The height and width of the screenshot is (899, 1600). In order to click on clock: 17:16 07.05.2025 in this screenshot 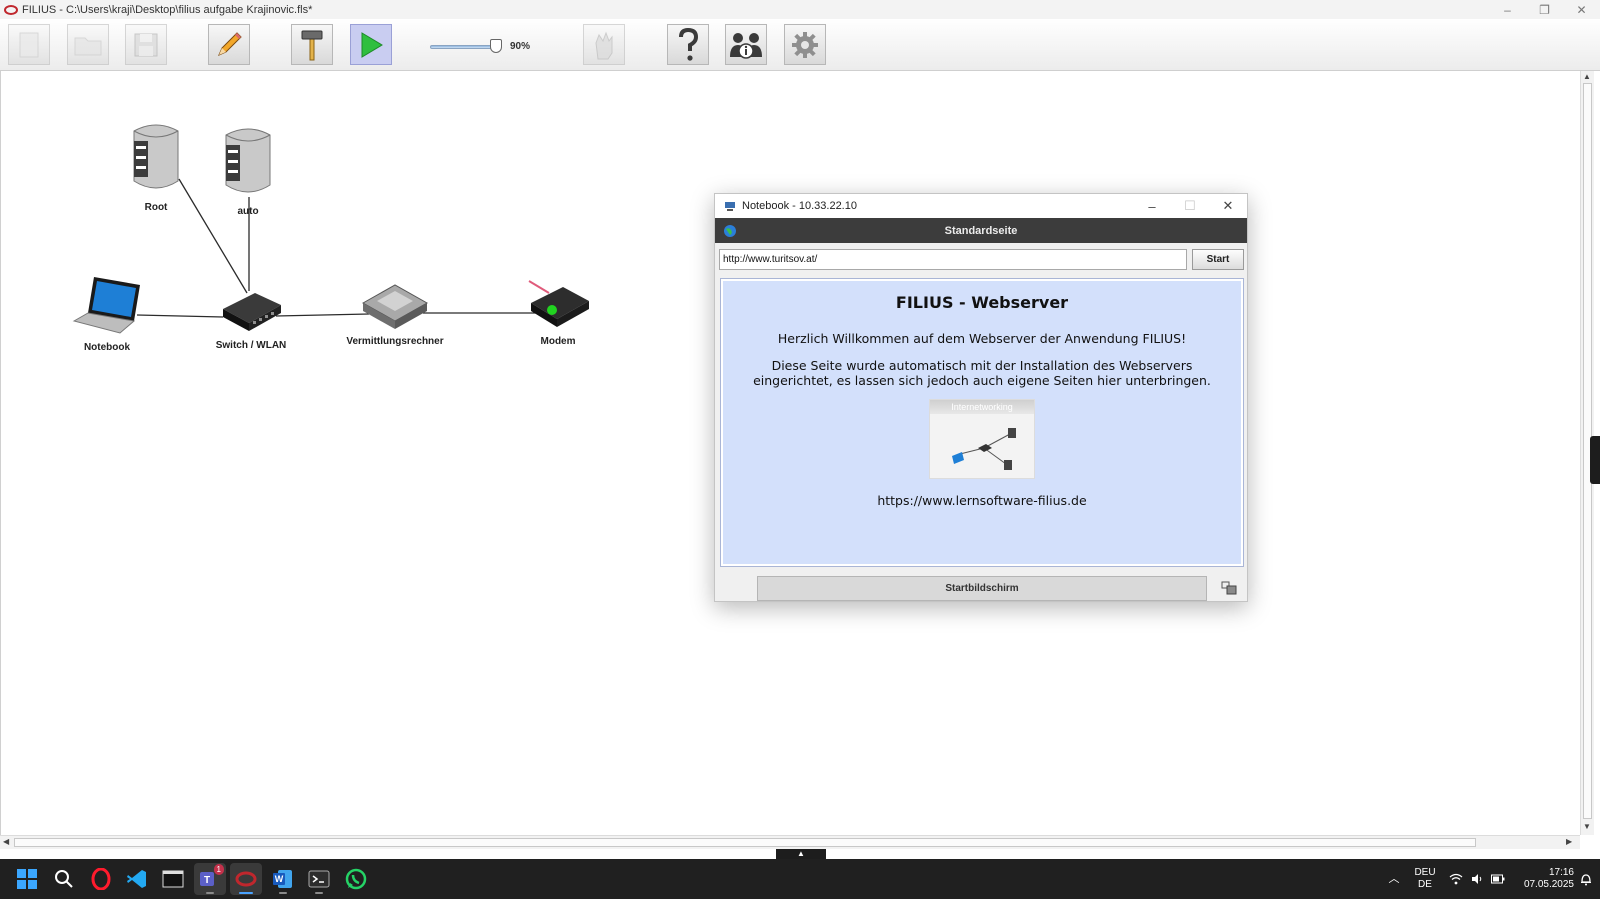, I will do `click(1543, 879)`.